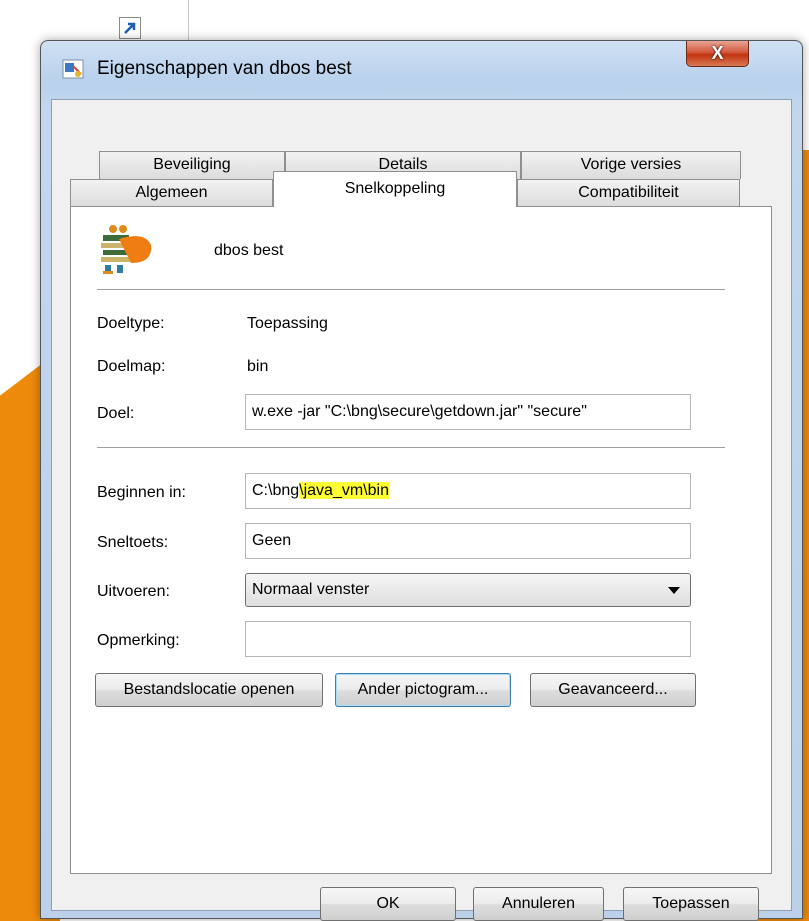 The height and width of the screenshot is (921, 809). Describe the element at coordinates (344, 490) in the screenshot. I see `beginnen-in-highlight: \java_vm\bin` at that location.